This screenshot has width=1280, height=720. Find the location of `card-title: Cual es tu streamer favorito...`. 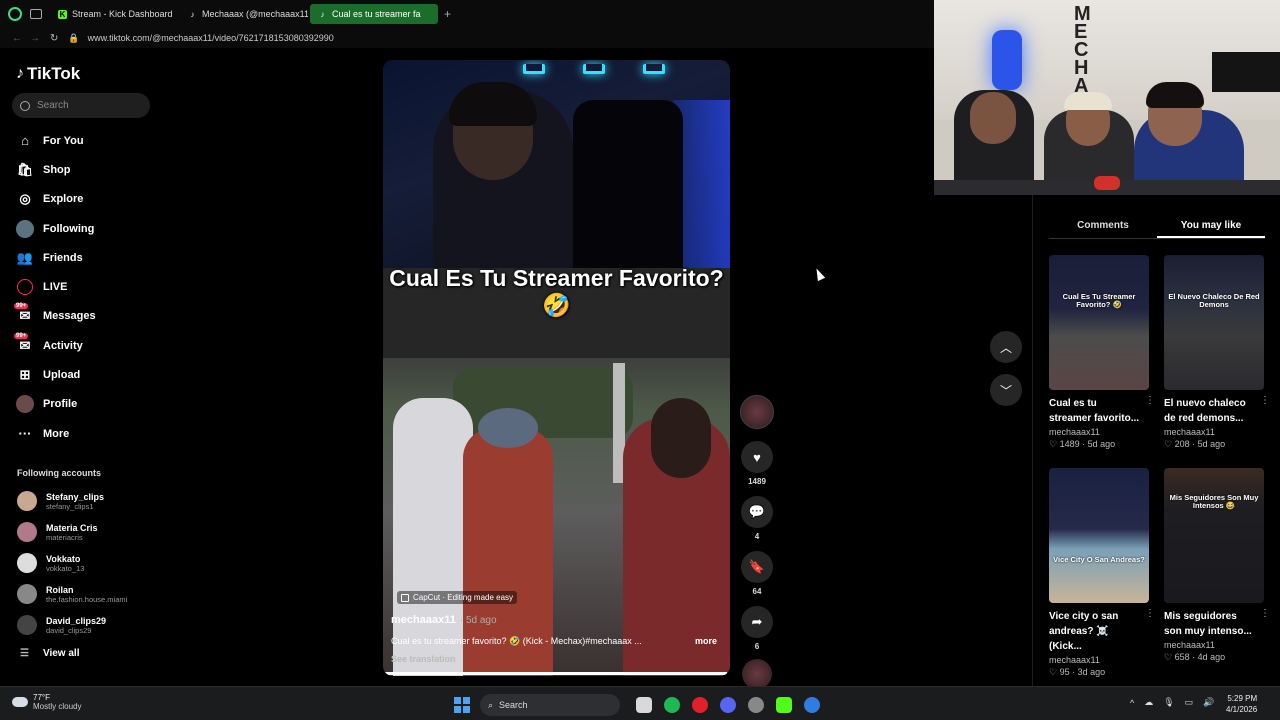

card-title: Cual es tu streamer favorito... is located at coordinates (1095, 411).